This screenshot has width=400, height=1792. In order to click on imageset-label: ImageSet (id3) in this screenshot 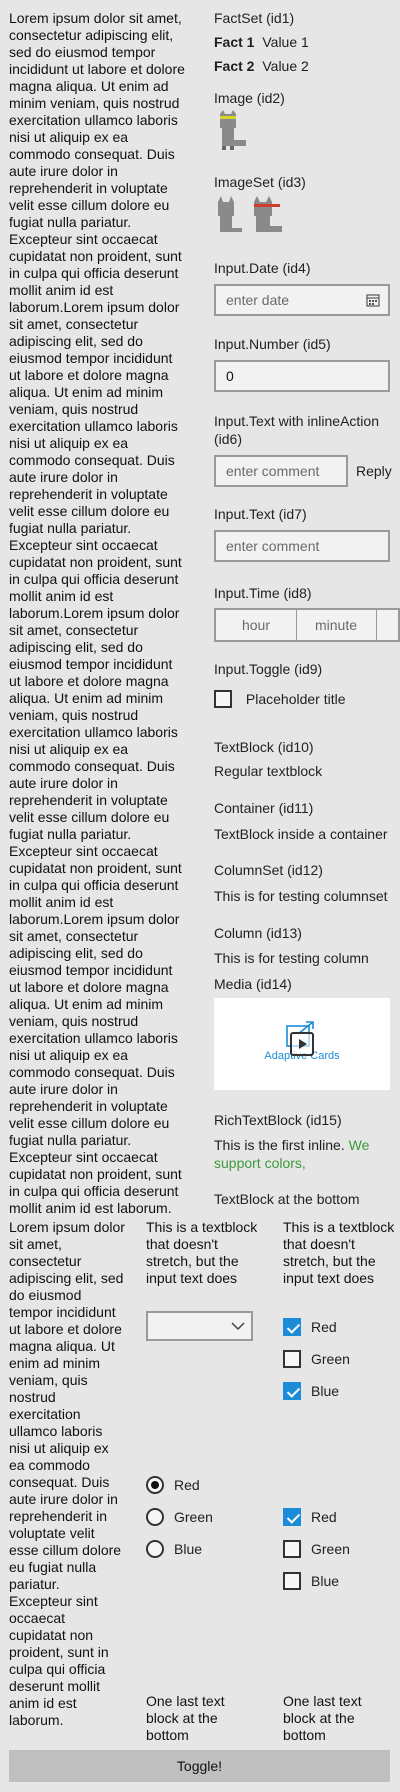, I will do `click(260, 182)`.